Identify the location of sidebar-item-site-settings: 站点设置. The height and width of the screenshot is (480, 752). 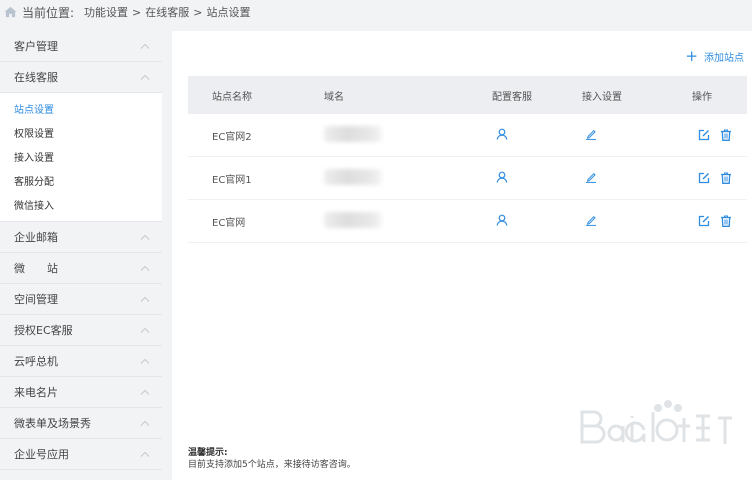
(81, 108).